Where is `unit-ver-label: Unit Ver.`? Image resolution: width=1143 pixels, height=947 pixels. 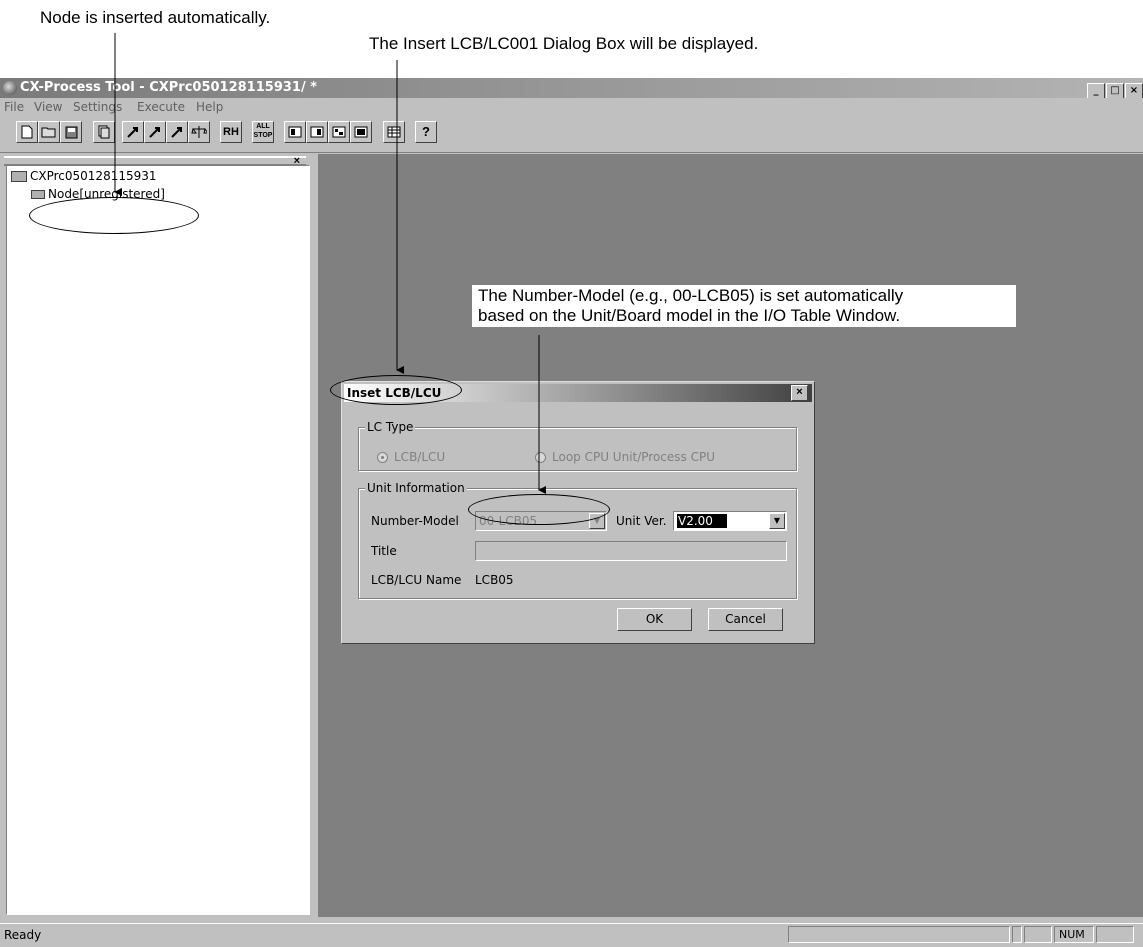
unit-ver-label: Unit Ver. is located at coordinates (641, 521).